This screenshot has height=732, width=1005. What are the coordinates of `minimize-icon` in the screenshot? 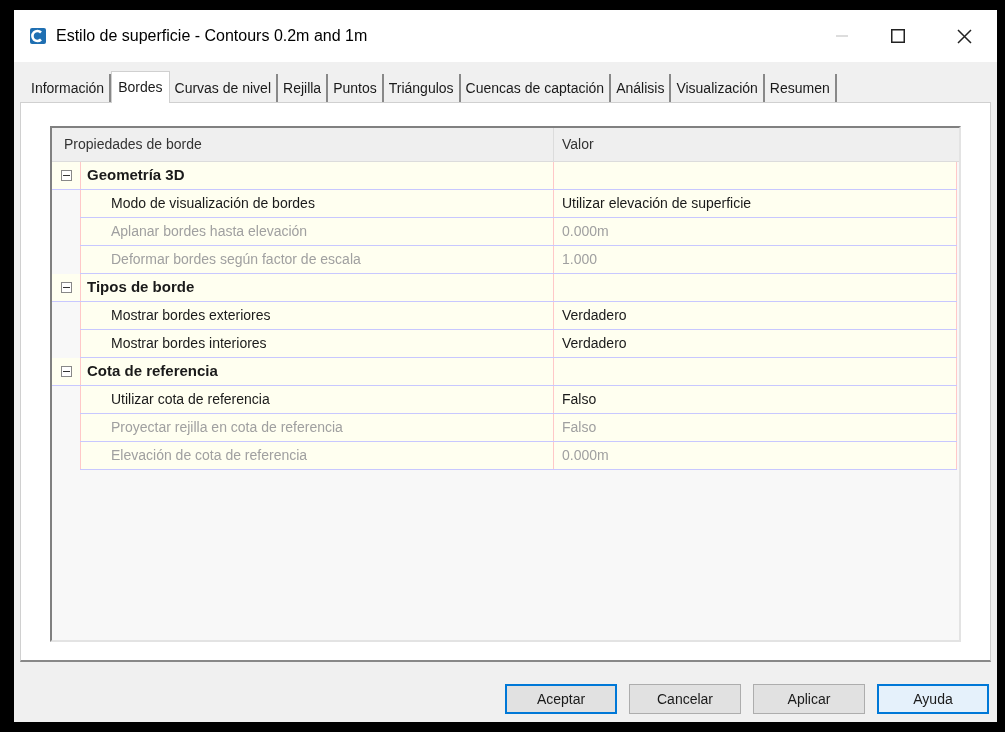 It's located at (842, 36).